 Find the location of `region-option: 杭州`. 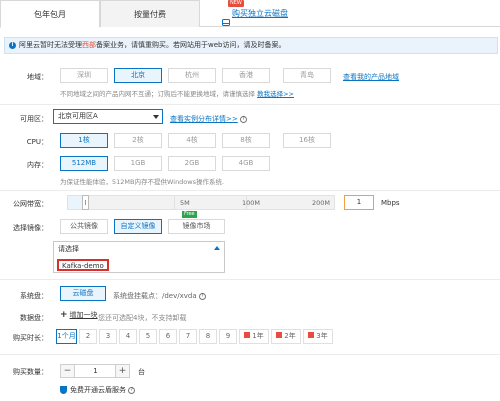

region-option: 杭州 is located at coordinates (192, 75).